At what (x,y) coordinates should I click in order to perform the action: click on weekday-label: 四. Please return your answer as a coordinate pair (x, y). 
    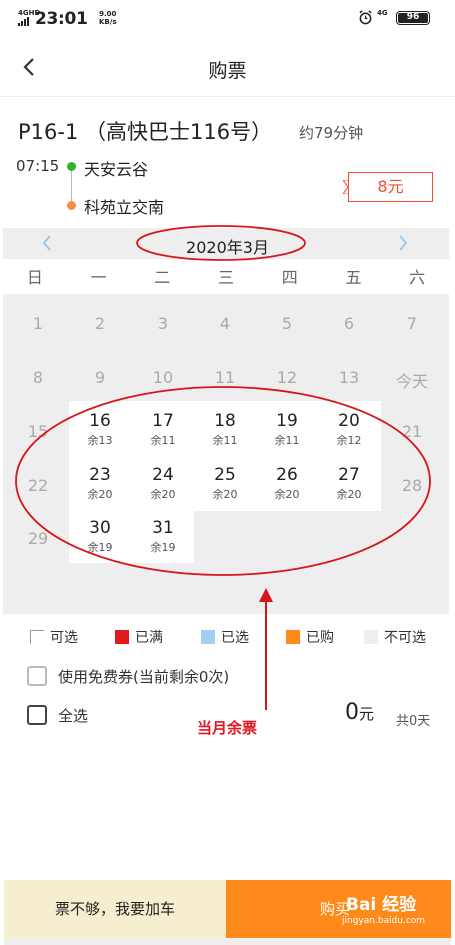
    Looking at the image, I should click on (289, 277).